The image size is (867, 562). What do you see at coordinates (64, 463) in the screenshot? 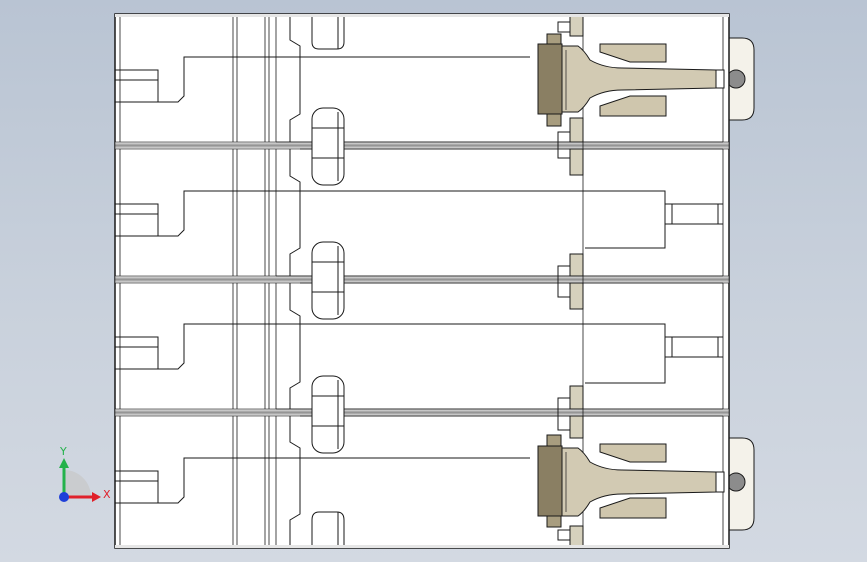
I see `y-arrowhead` at bounding box center [64, 463].